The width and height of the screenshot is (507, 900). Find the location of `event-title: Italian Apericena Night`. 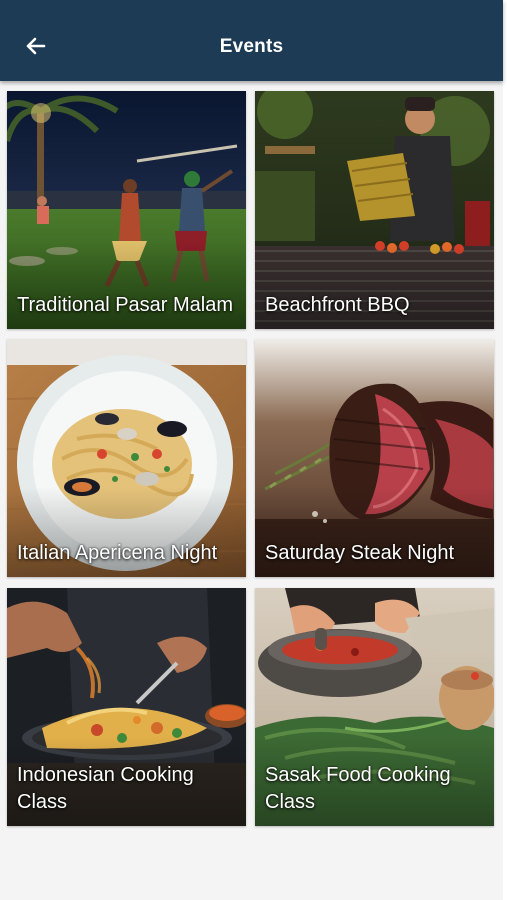

event-title: Italian Apericena Night is located at coordinates (117, 553).